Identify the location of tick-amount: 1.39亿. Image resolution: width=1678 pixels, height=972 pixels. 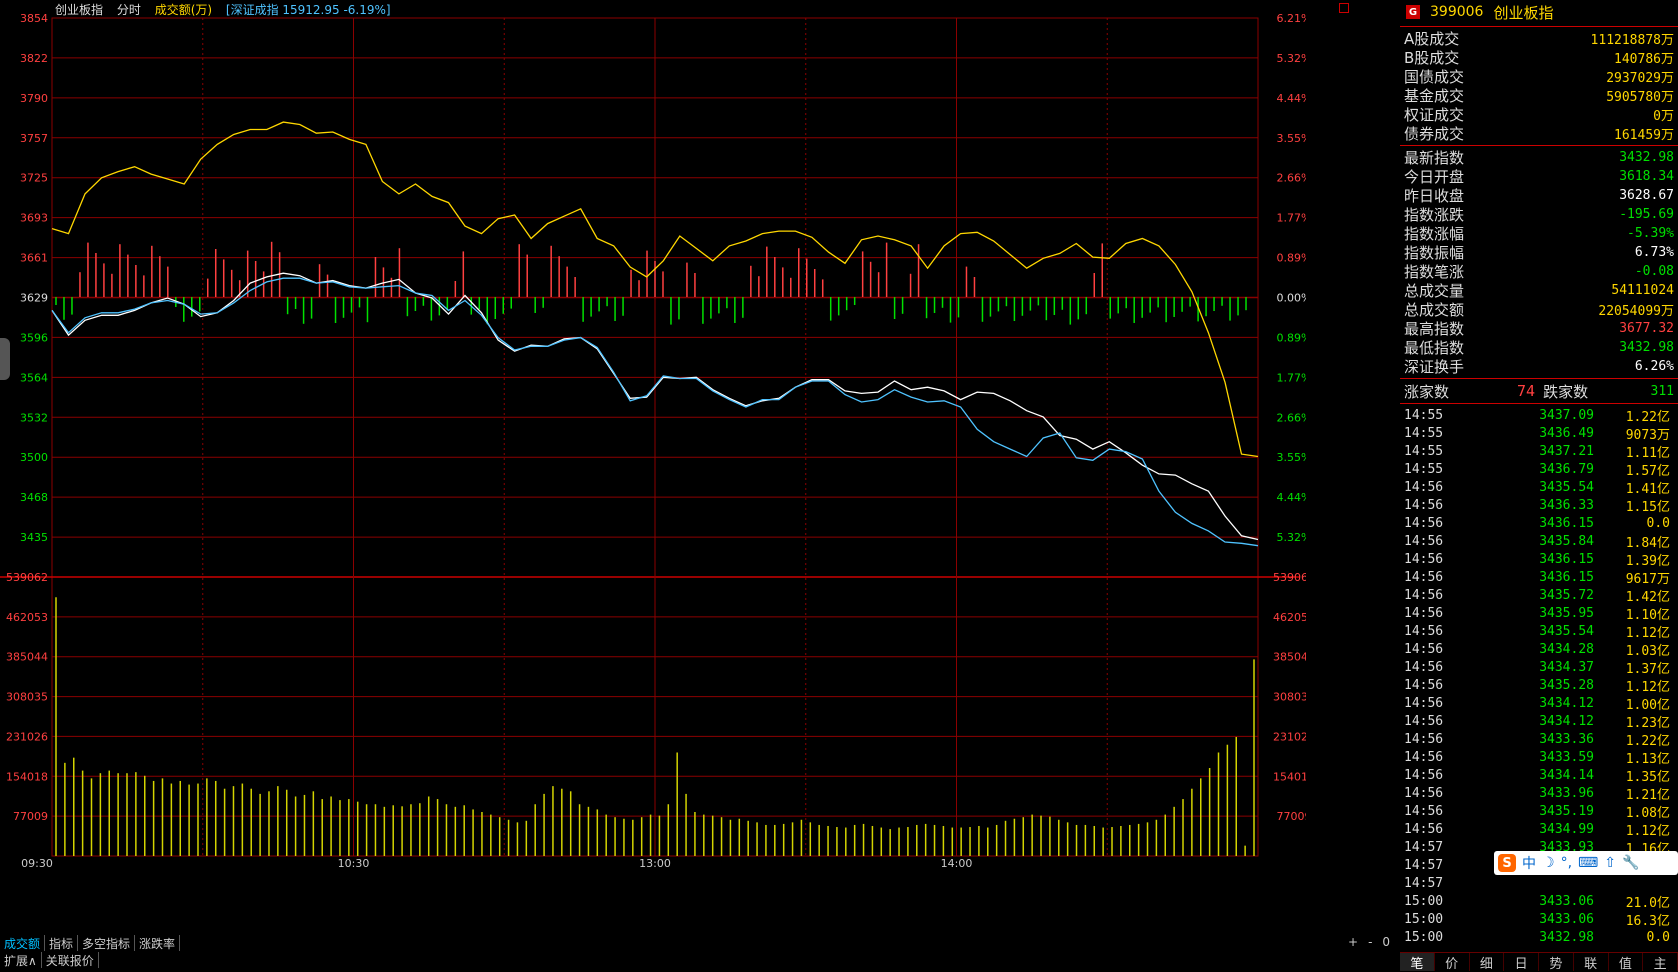
(1647, 561).